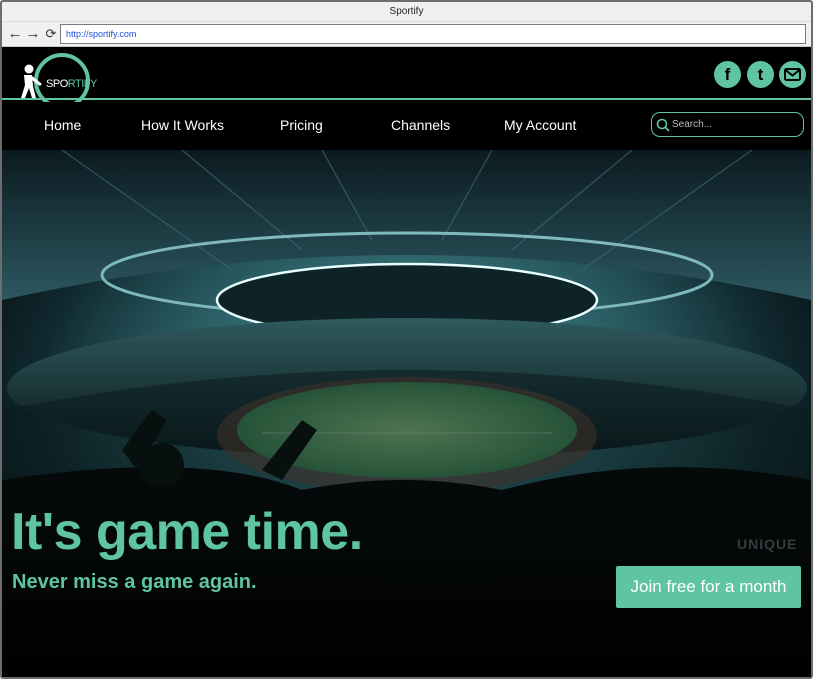  Describe the element at coordinates (767, 544) in the screenshot. I see `watermark: UNIQUE` at that location.